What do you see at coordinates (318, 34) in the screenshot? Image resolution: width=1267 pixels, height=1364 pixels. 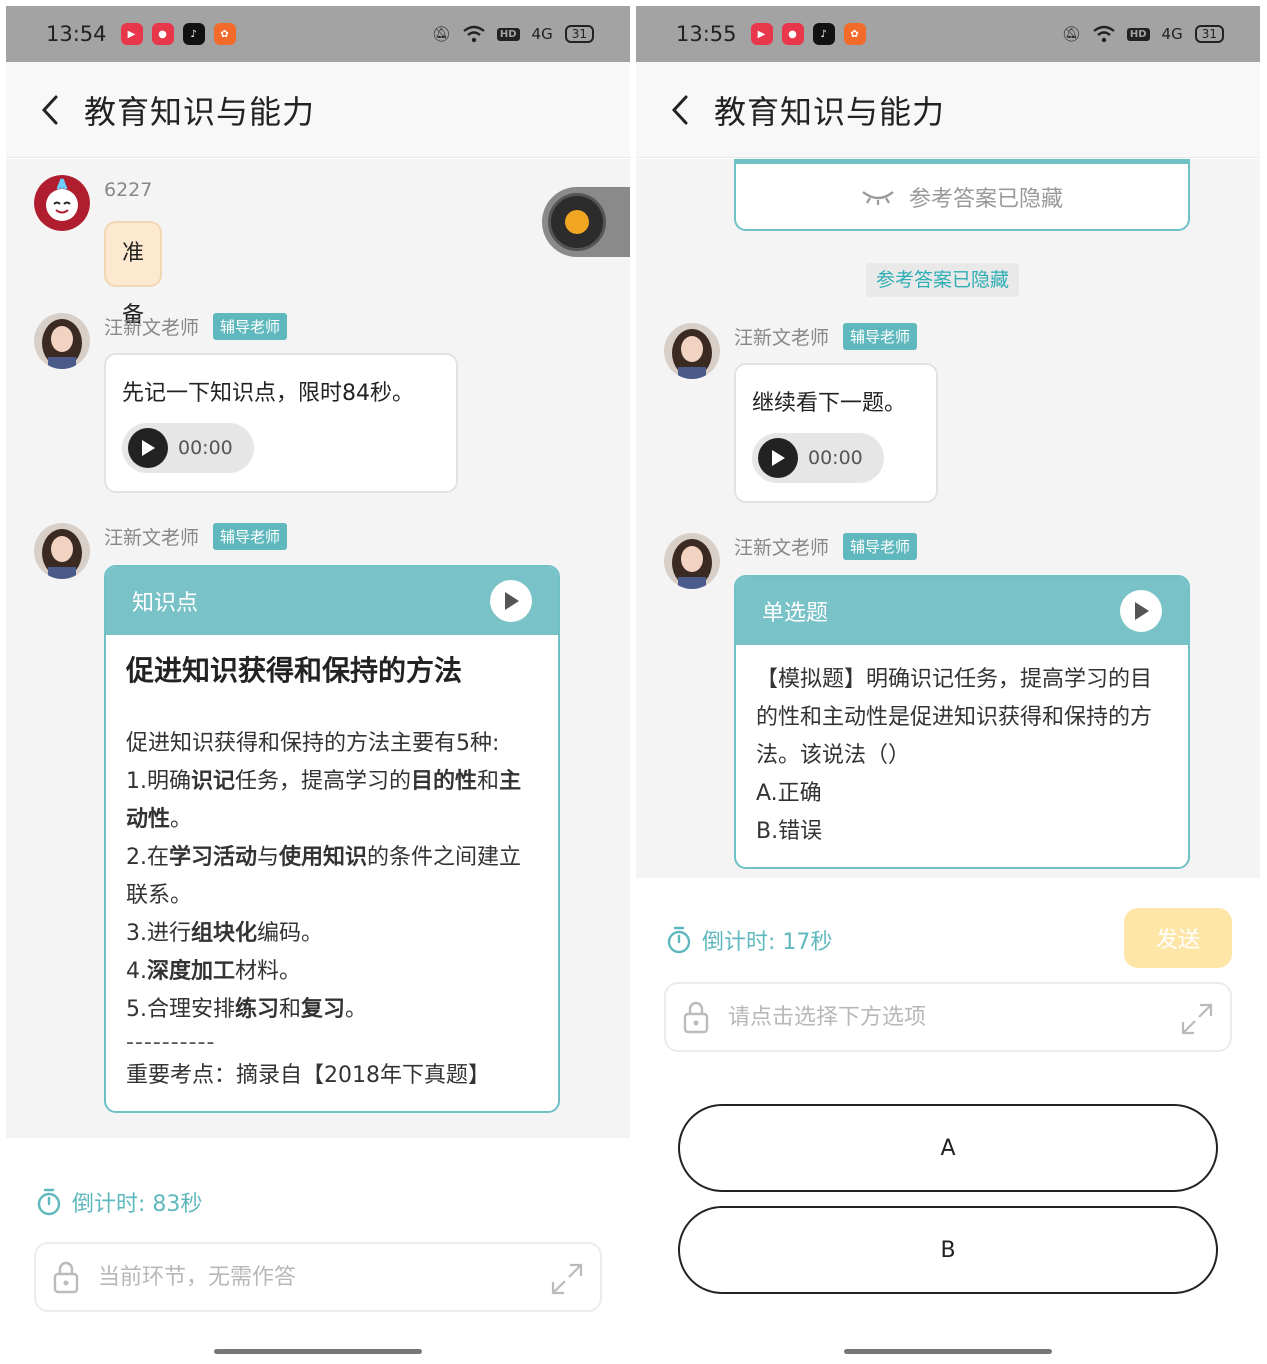 I see `status-bar: 13:54 ▶ ● ♪ ✿ 🔕︎ HD 4G 31` at bounding box center [318, 34].